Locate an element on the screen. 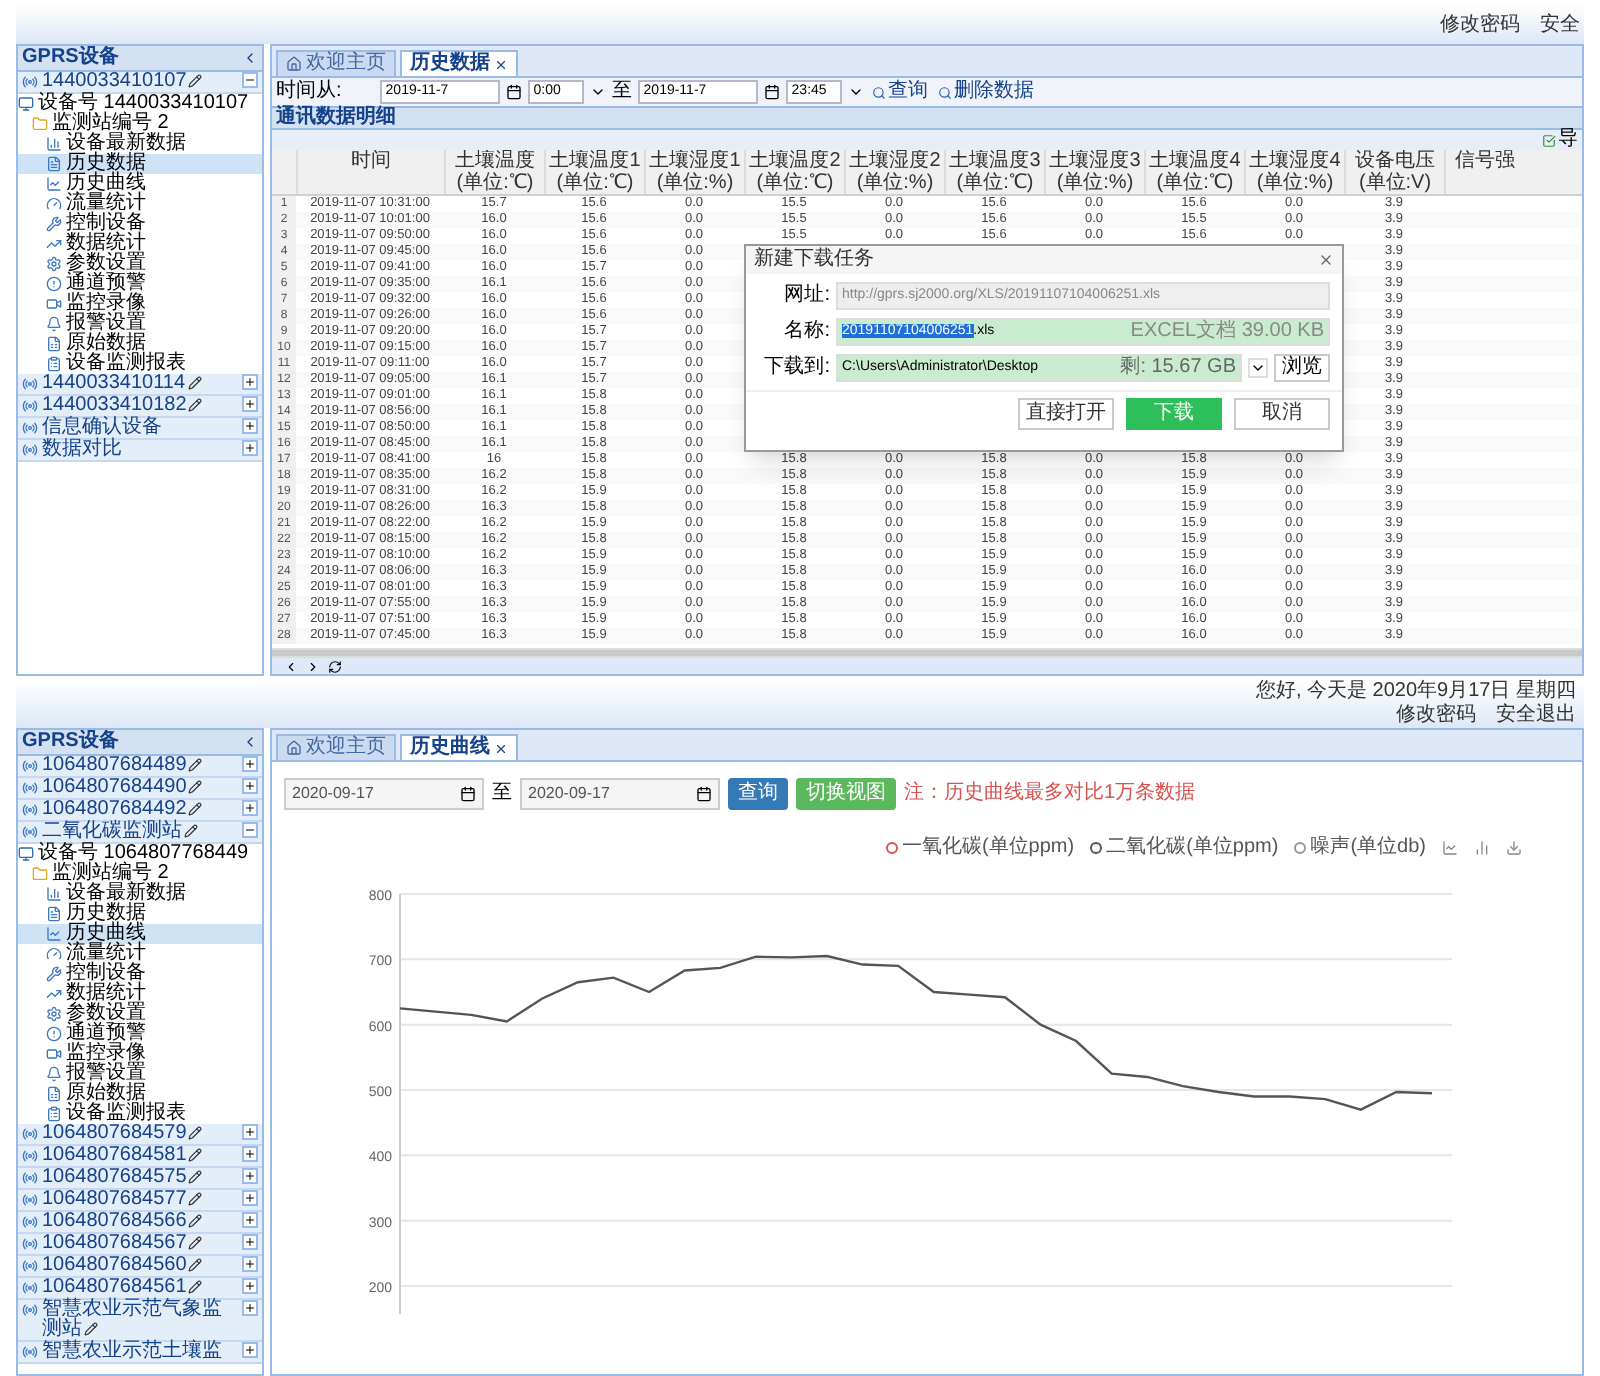  end-date-field: 2020-09-17 is located at coordinates (620, 794).